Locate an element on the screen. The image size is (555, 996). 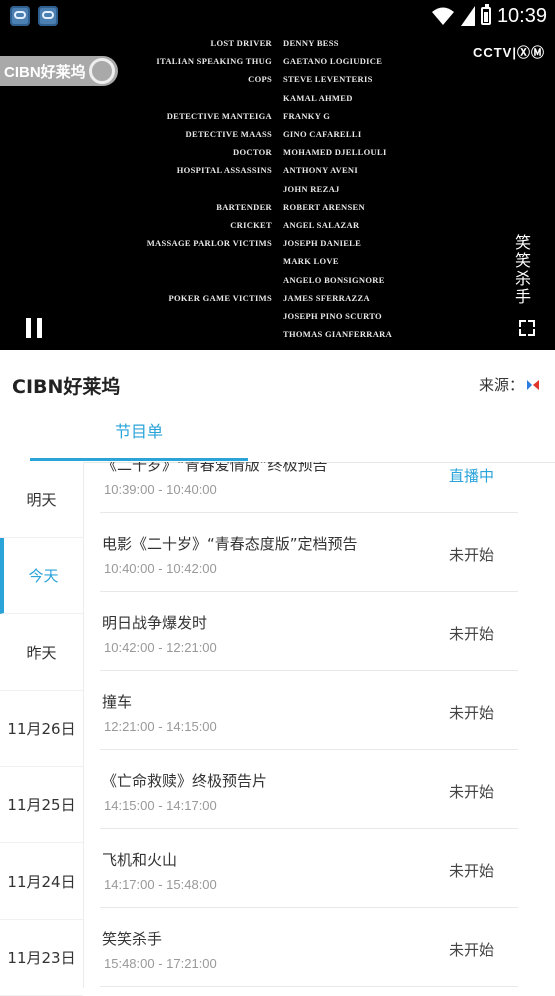
credit-row: COPS STEVE LEVENTERIS is located at coordinates (277, 83).